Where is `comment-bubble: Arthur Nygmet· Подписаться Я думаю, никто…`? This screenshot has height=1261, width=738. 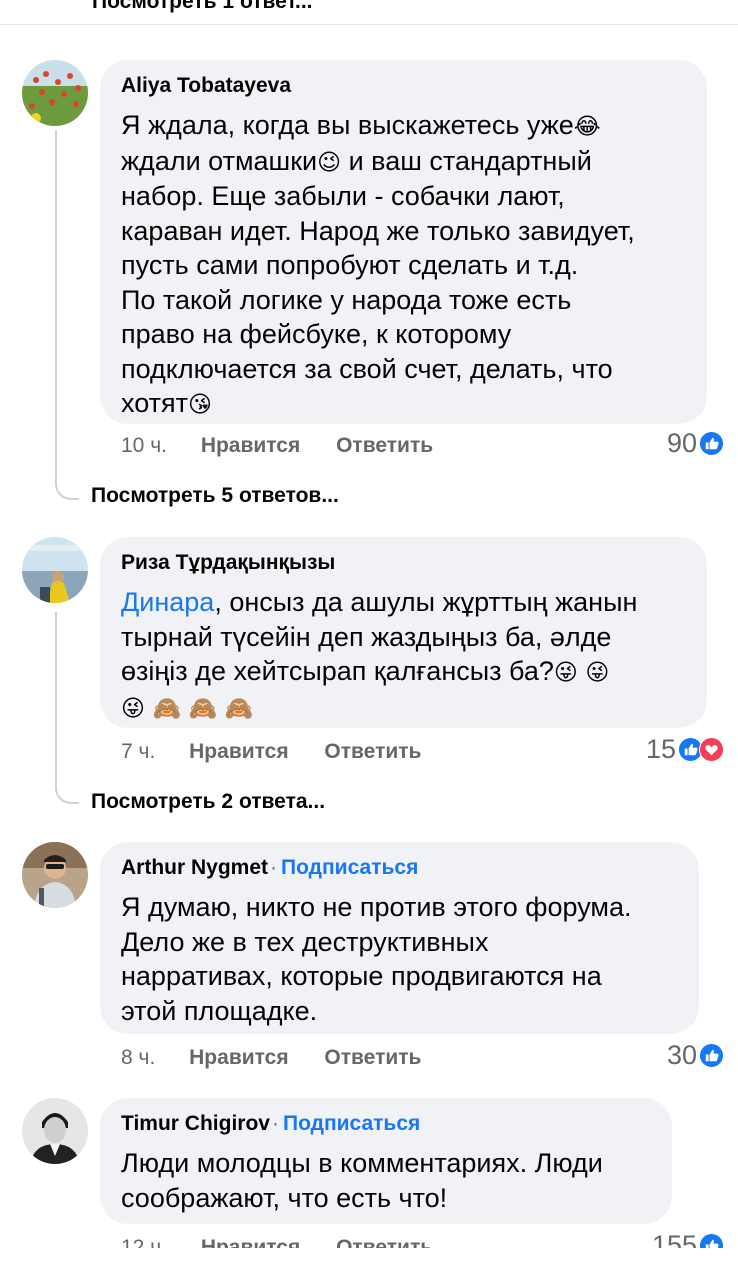 comment-bubble: Arthur Nygmet· Подписаться Я думаю, никто… is located at coordinates (399, 938).